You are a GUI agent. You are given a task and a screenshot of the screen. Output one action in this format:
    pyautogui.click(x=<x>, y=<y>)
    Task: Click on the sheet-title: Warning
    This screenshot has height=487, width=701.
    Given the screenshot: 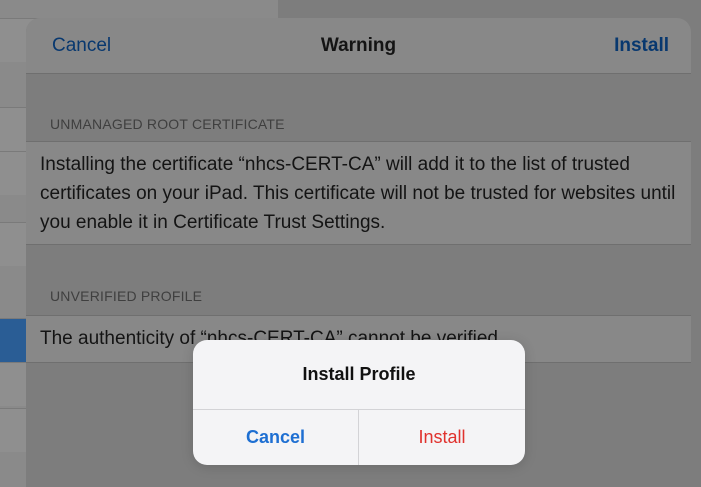 What is the action you would take?
    pyautogui.click(x=358, y=45)
    